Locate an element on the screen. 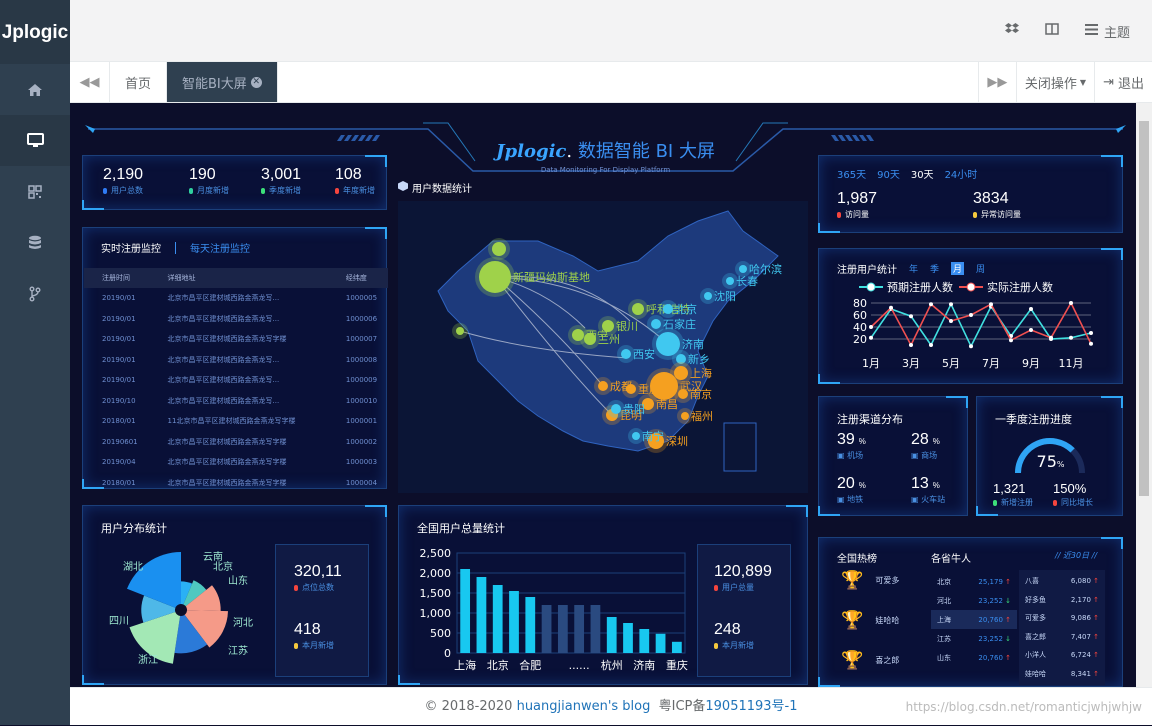  home-icon is located at coordinates (35, 89).